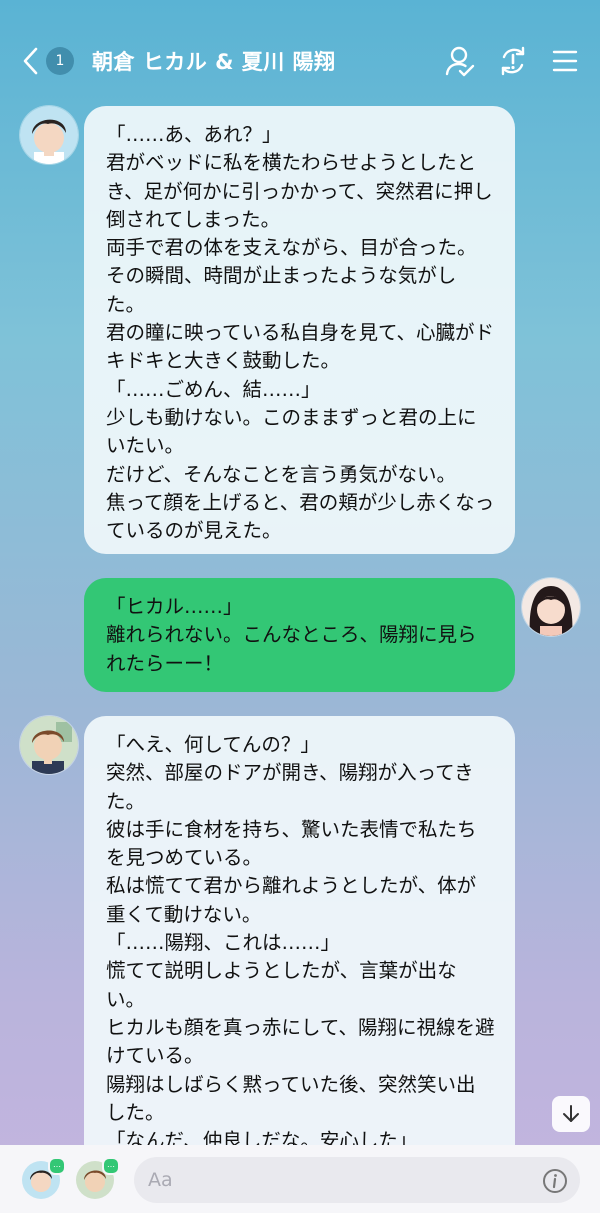  I want to click on sync-alert-icon, so click(513, 61).